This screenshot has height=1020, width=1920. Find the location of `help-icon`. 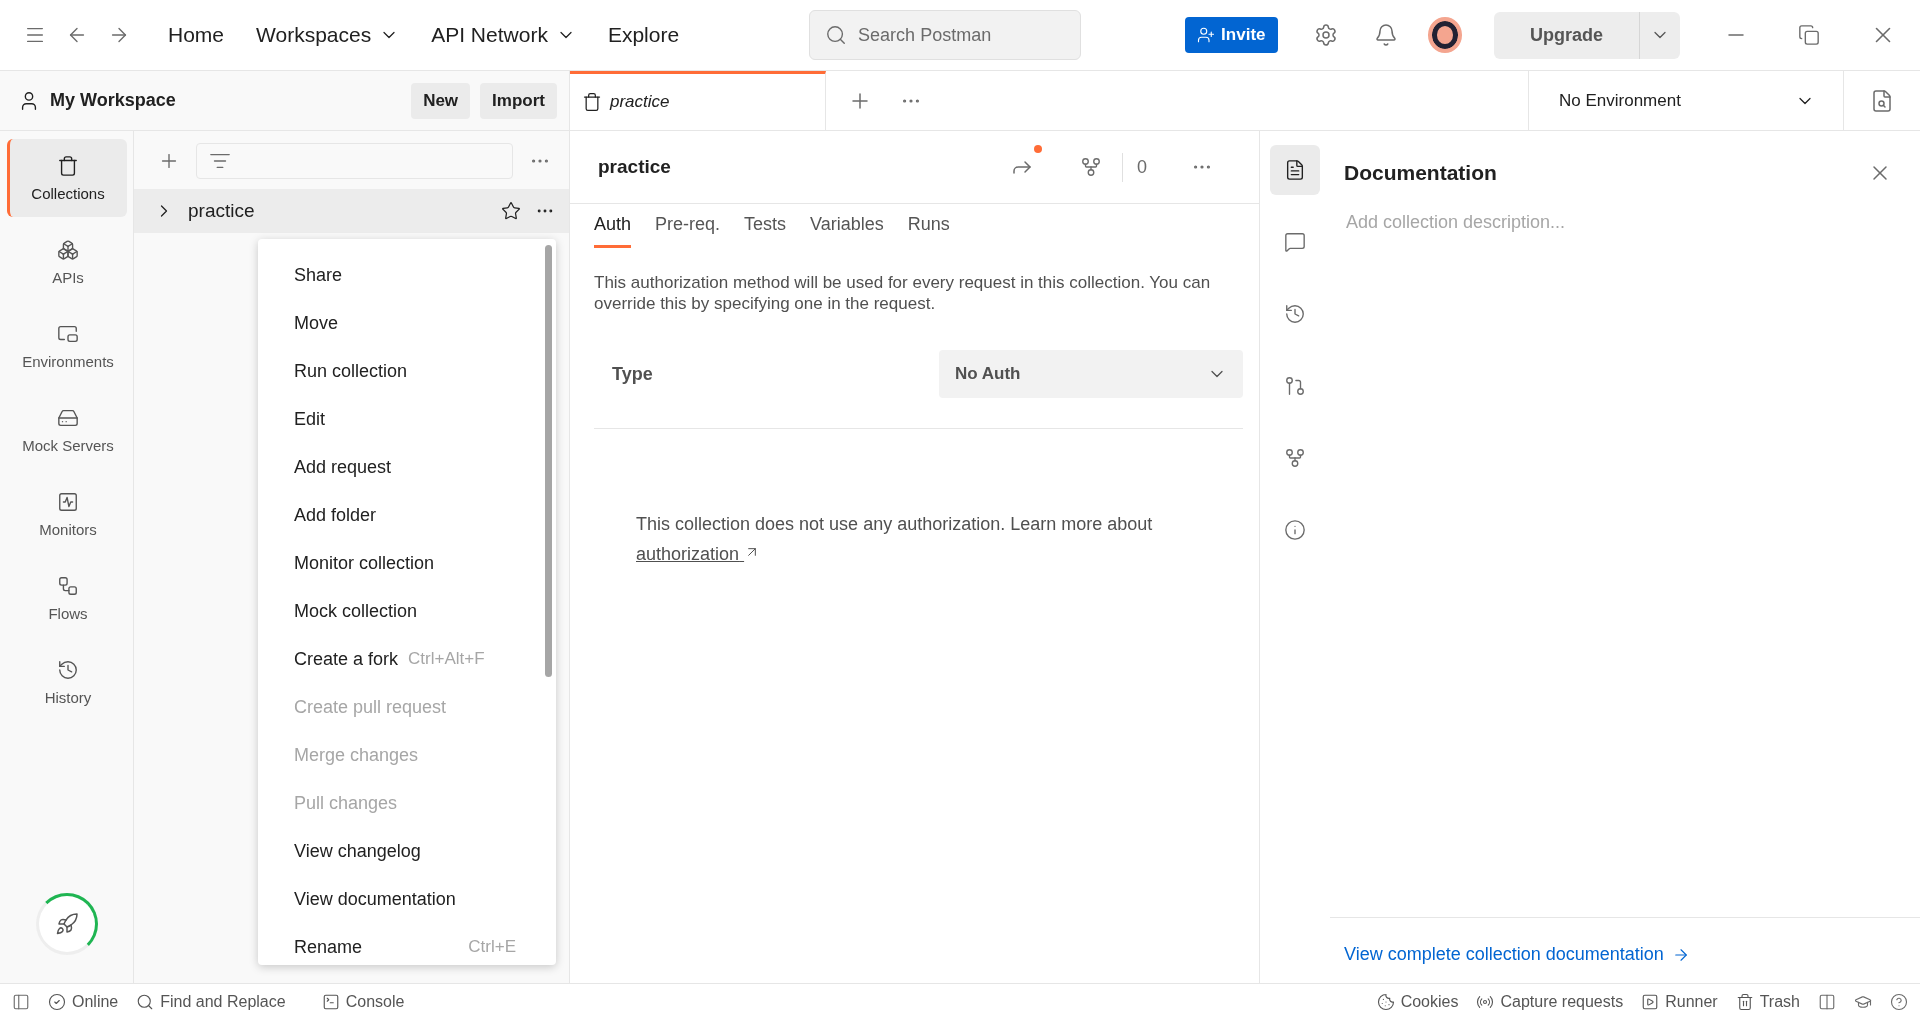

help-icon is located at coordinates (1899, 1002).